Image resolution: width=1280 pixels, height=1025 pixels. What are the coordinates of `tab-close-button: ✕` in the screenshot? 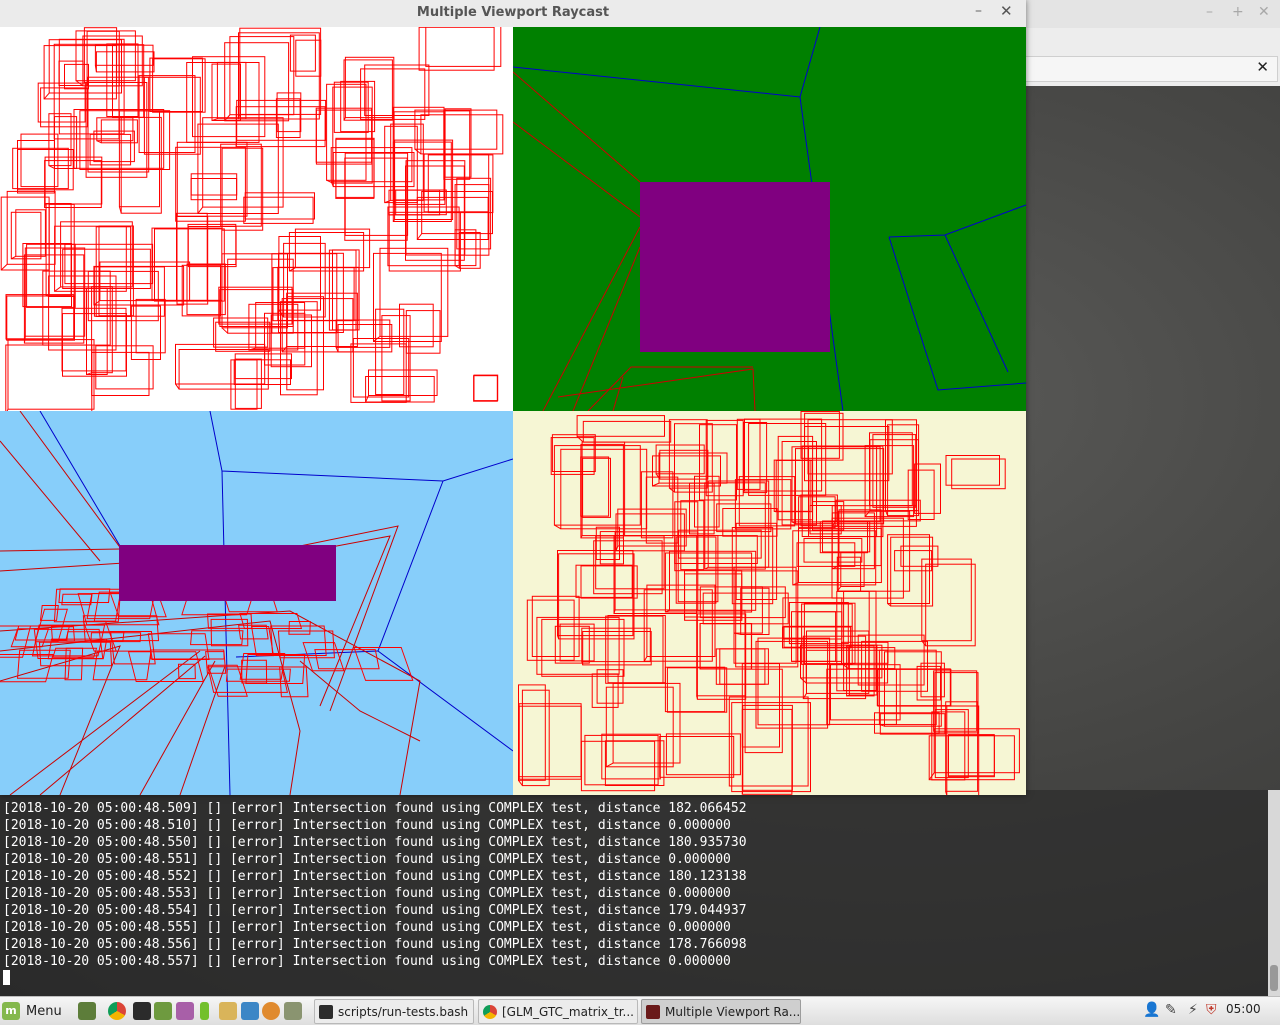 It's located at (1262, 67).